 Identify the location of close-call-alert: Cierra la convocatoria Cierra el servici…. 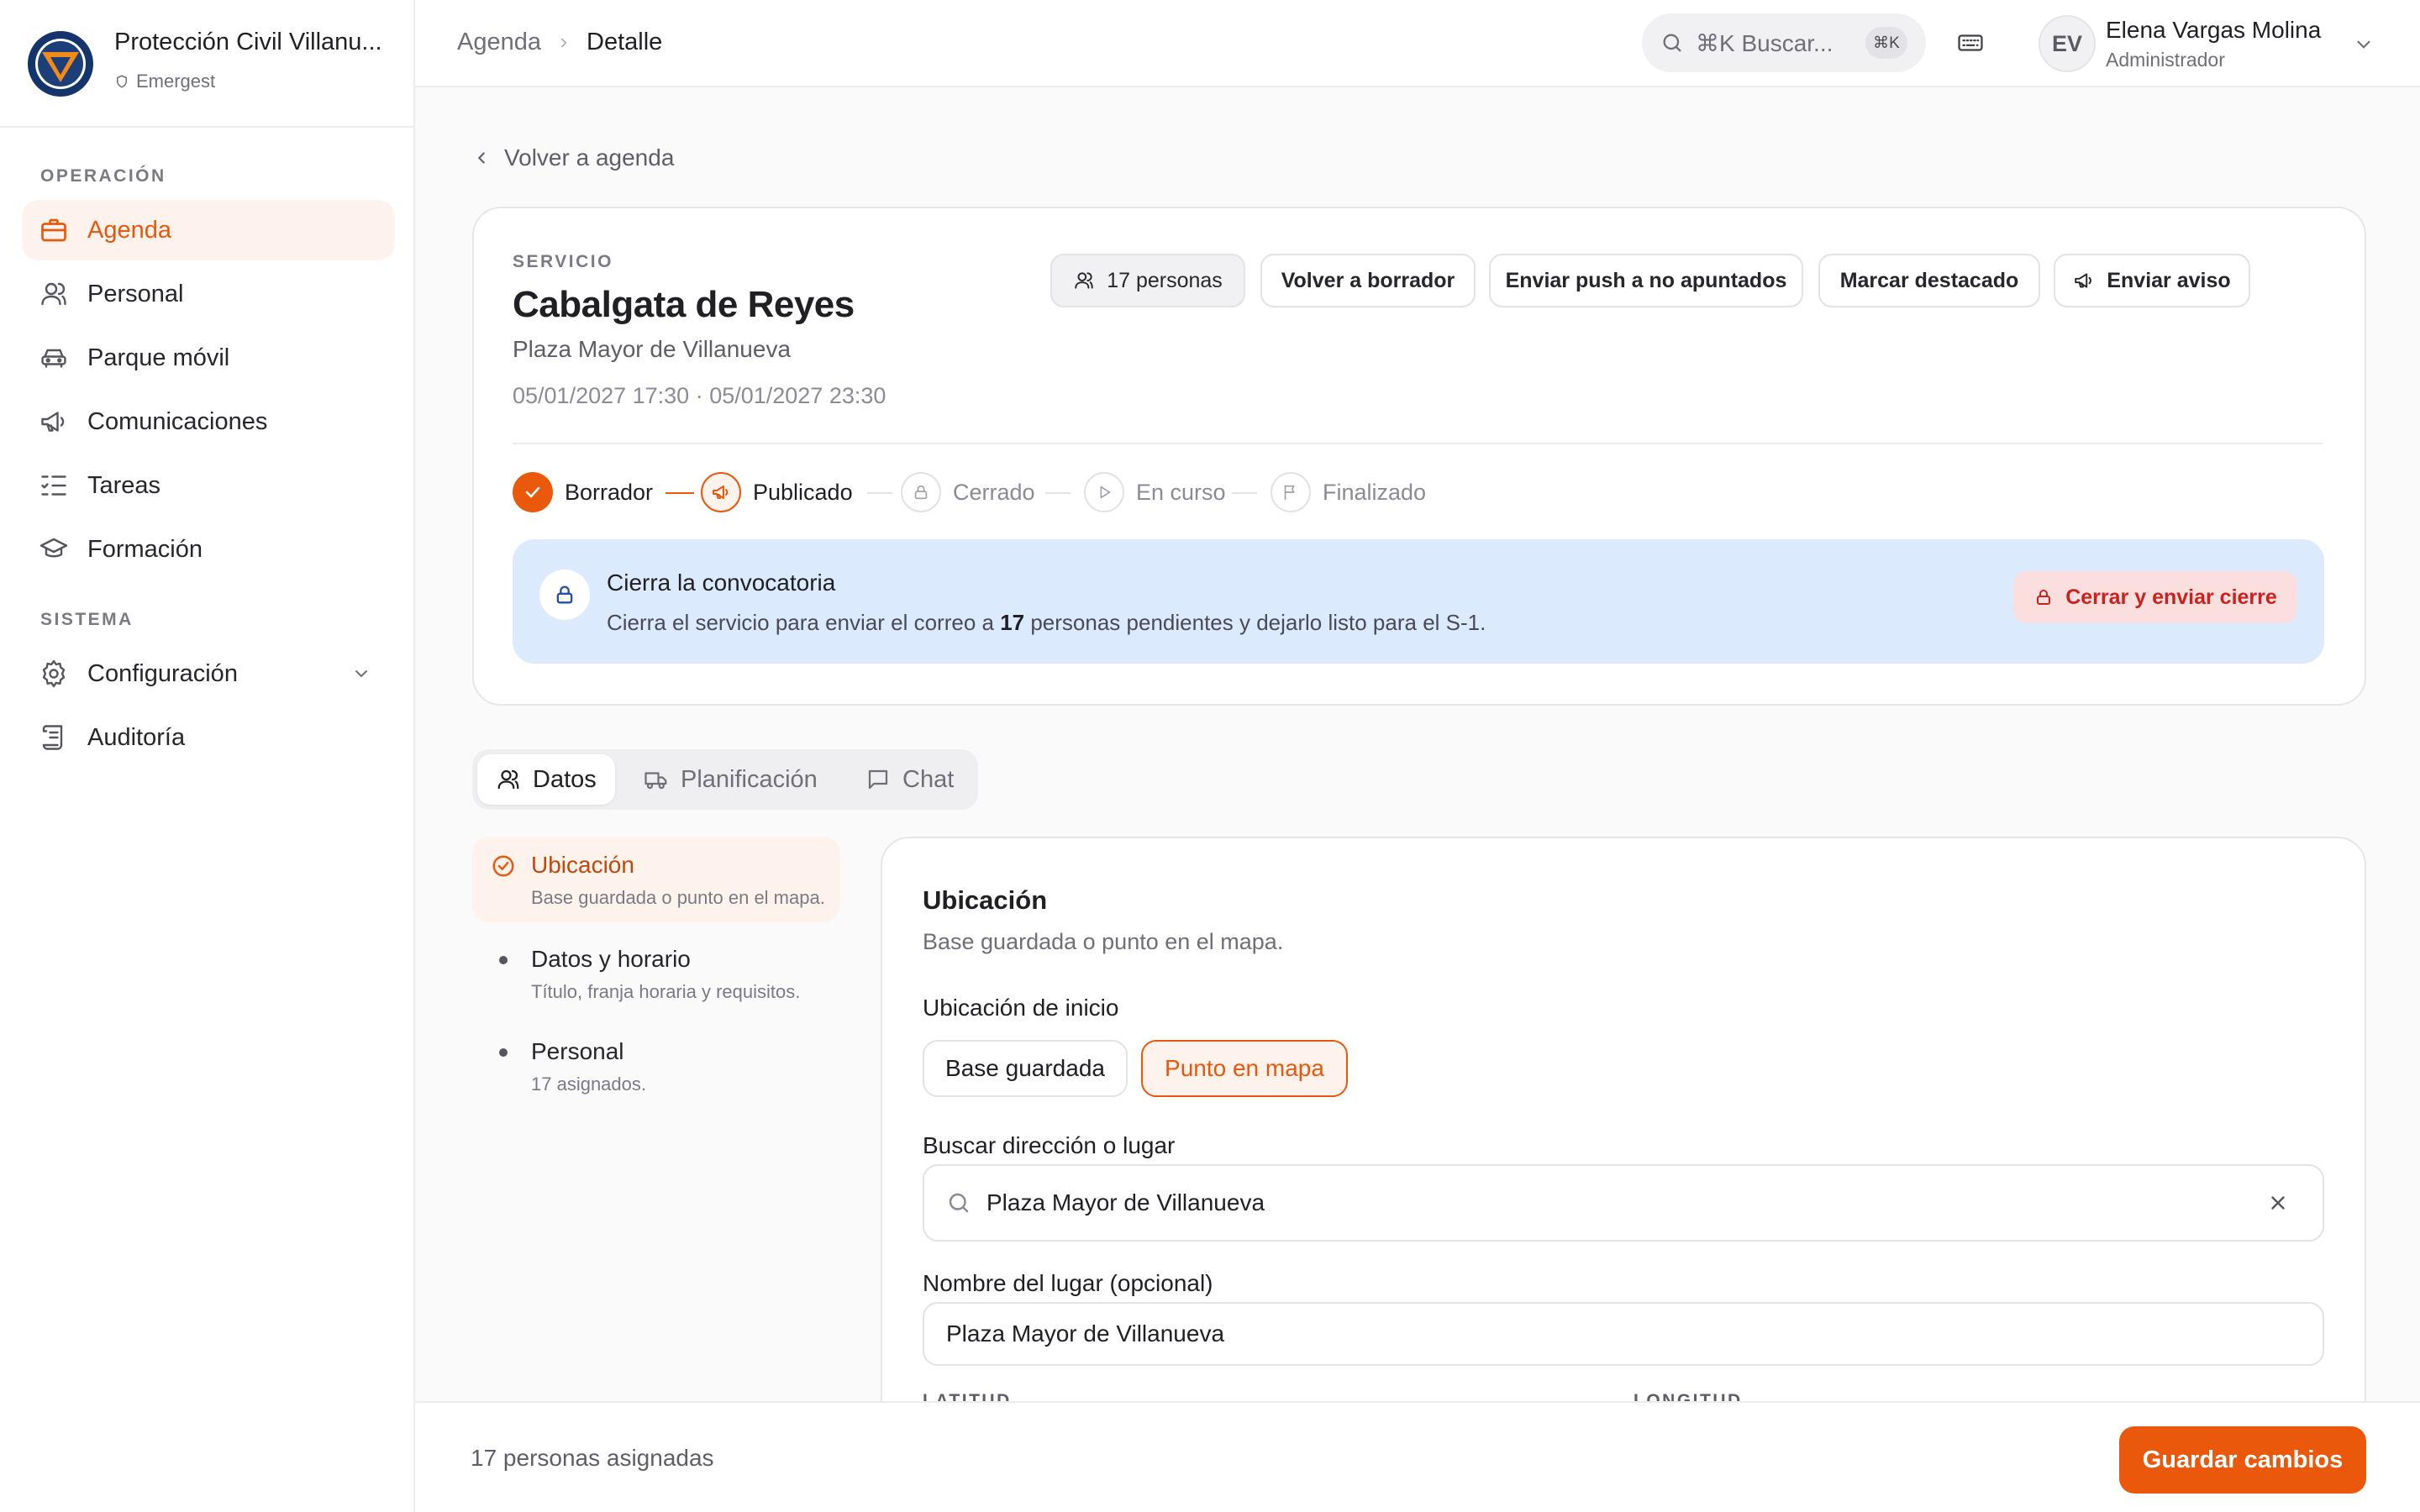
(1418, 601).